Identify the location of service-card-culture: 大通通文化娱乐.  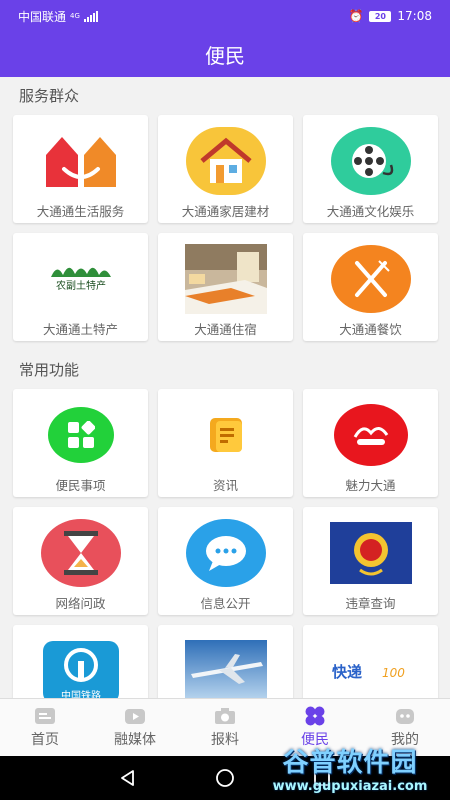
(370, 169).